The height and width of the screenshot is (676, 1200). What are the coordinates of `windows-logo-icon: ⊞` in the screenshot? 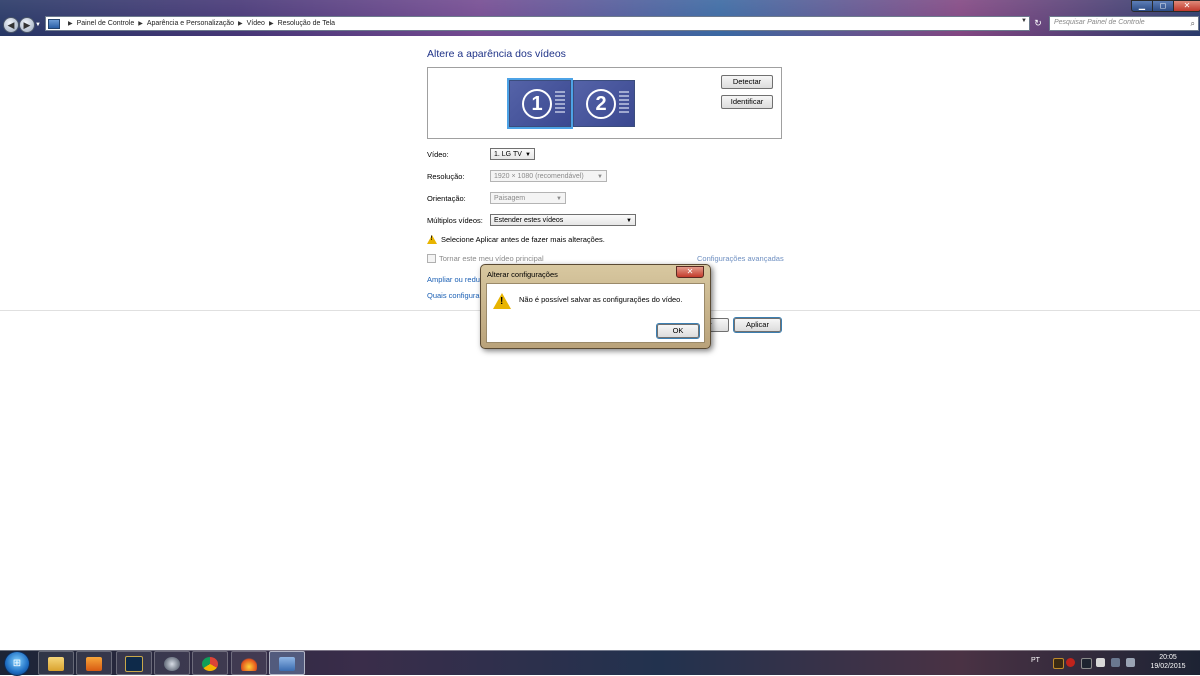 It's located at (17, 663).